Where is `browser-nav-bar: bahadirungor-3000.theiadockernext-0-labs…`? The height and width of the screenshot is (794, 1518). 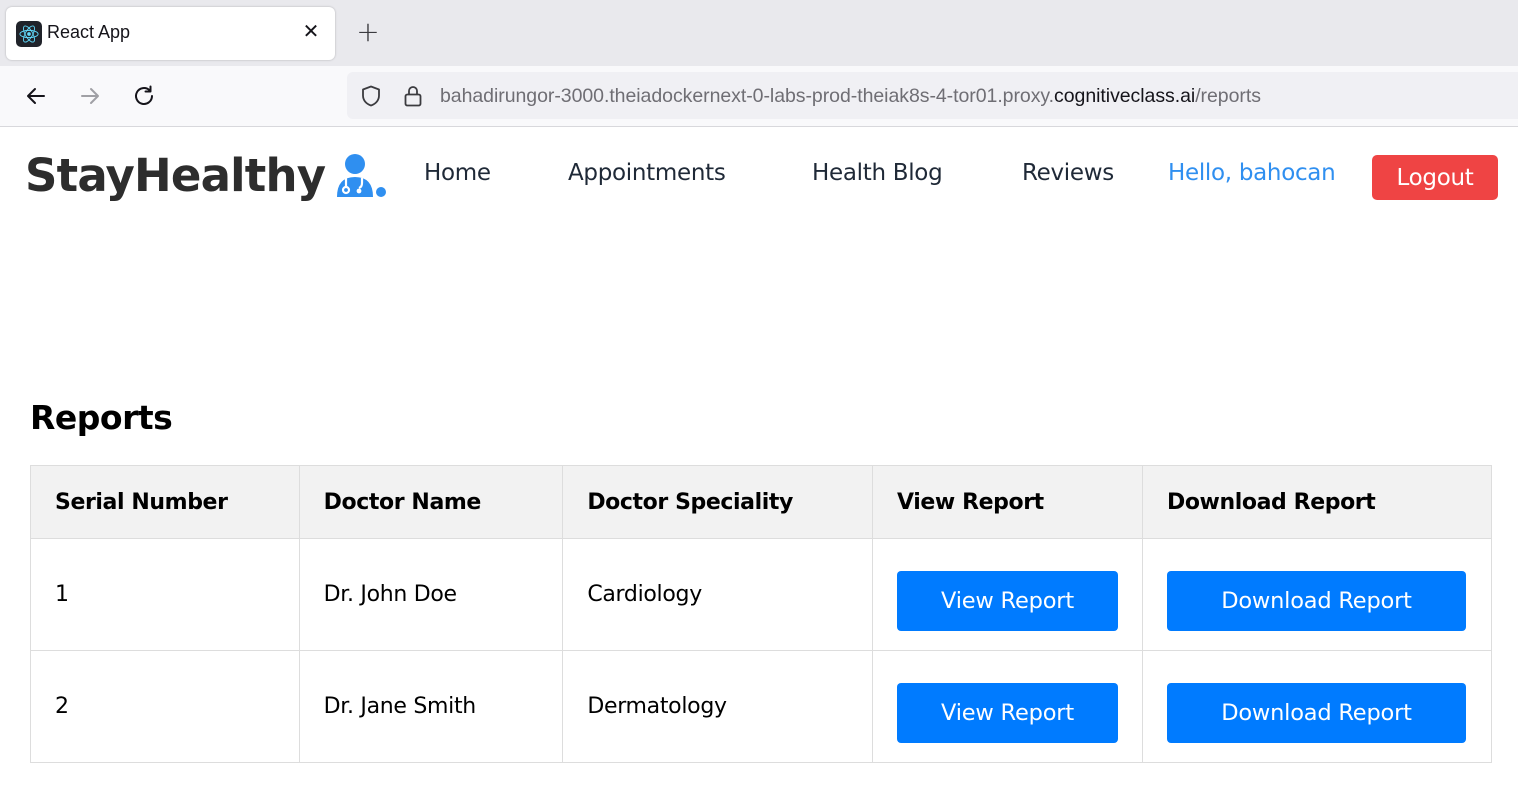
browser-nav-bar: bahadirungor-3000.theiadockernext-0-labs… is located at coordinates (759, 96).